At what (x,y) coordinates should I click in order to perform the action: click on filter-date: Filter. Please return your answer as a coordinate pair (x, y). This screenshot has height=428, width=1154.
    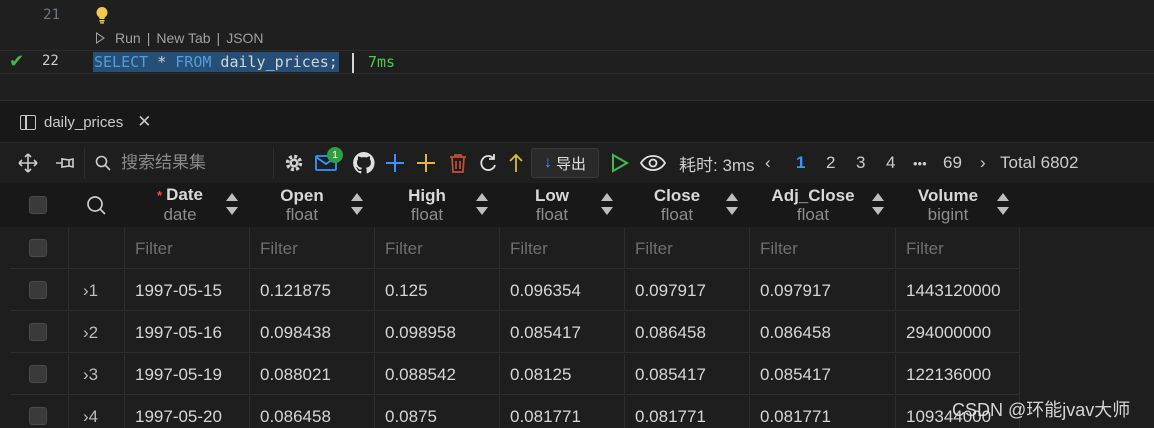
    Looking at the image, I should click on (187, 248).